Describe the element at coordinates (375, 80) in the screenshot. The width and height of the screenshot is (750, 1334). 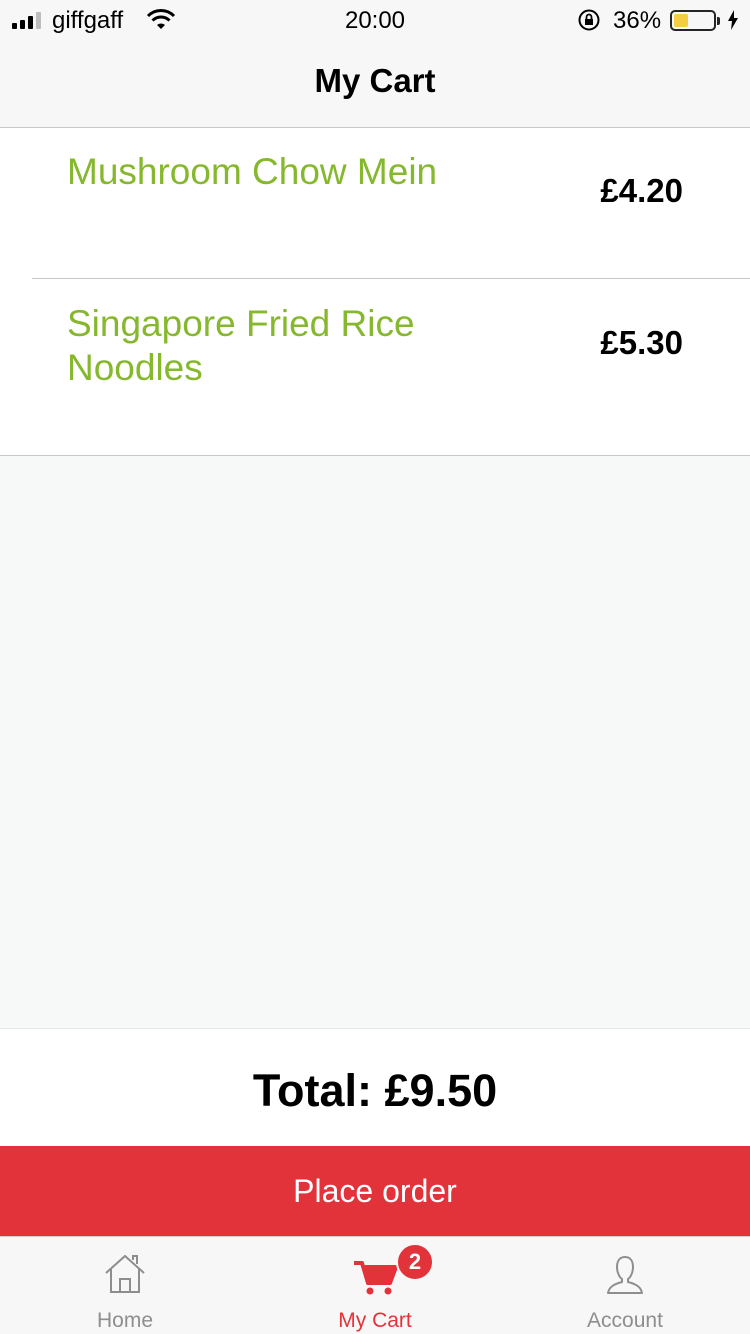
I see `page-title: My Cart` at that location.